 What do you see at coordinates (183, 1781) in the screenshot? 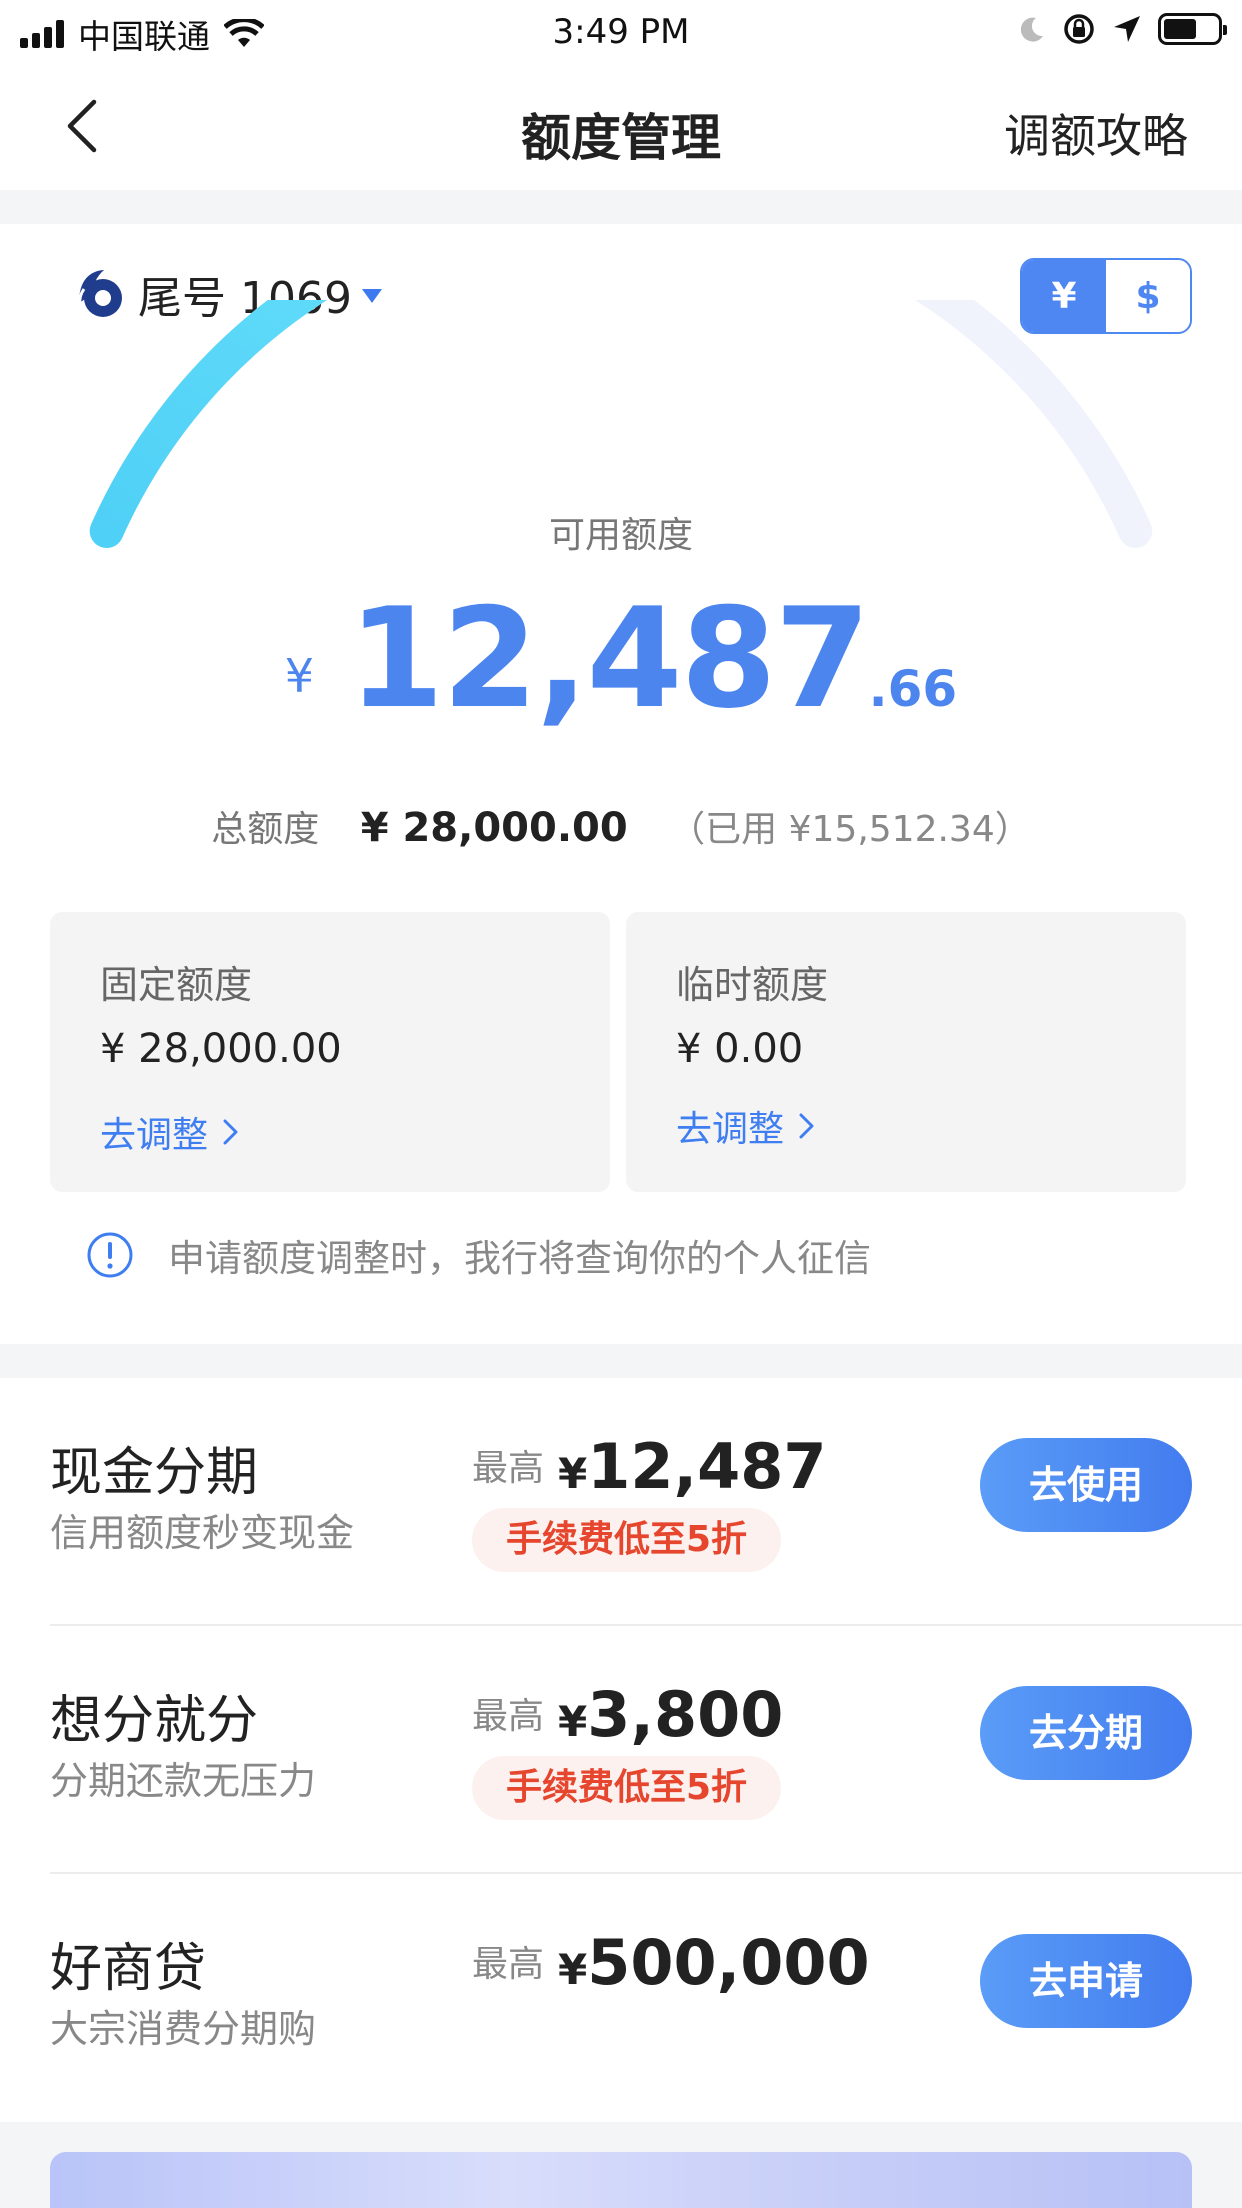
I see `product-desc: 分期还款无压力` at bounding box center [183, 1781].